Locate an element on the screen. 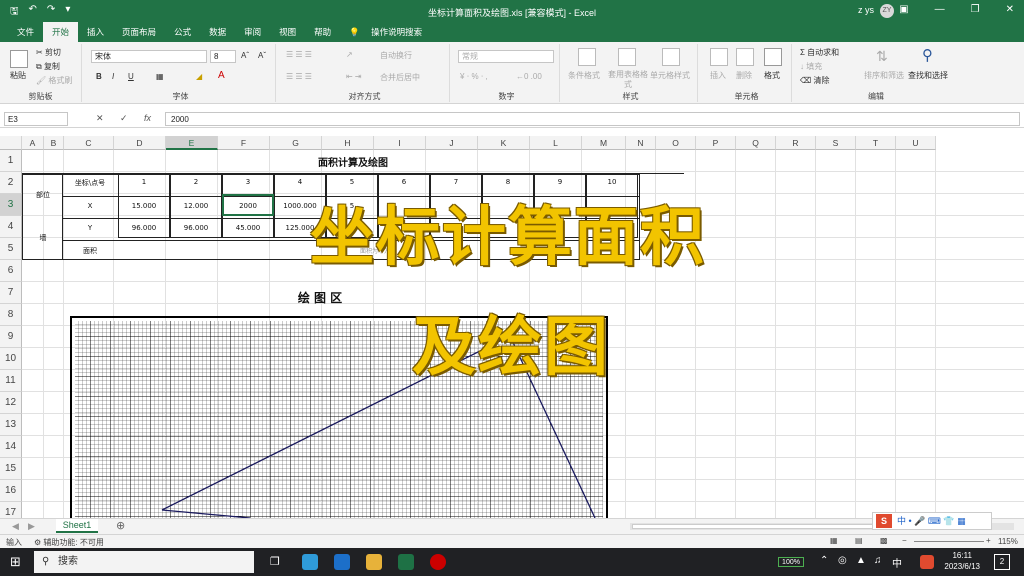 The image size is (1024, 576). y-value: 96.000 is located at coordinates (144, 228).